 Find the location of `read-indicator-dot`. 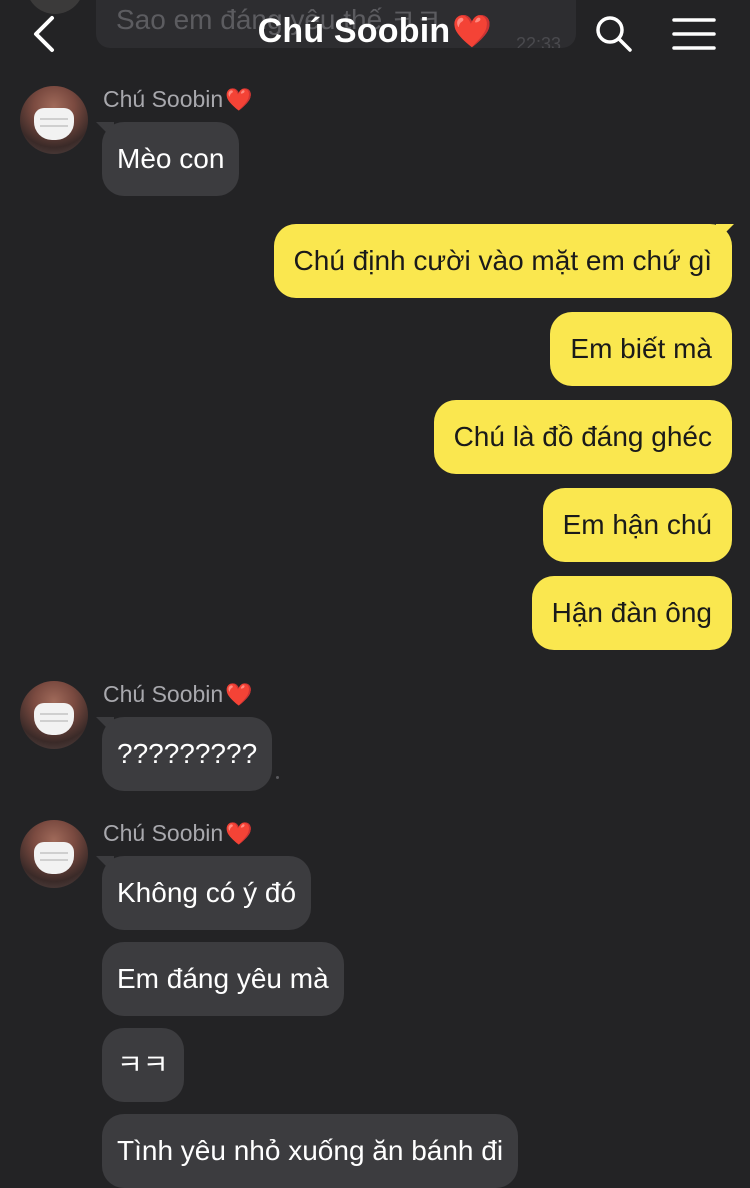

read-indicator-dot is located at coordinates (277, 777).